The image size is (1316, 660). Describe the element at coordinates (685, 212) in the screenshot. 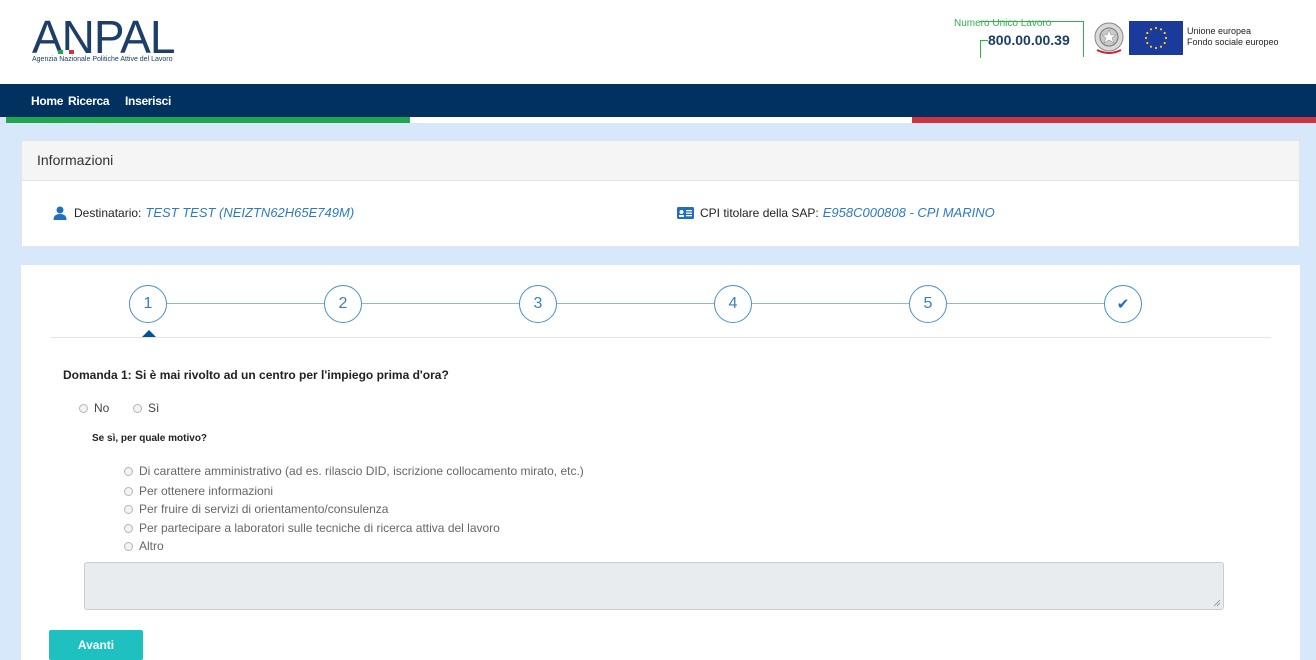

I see `id-card-icon` at that location.